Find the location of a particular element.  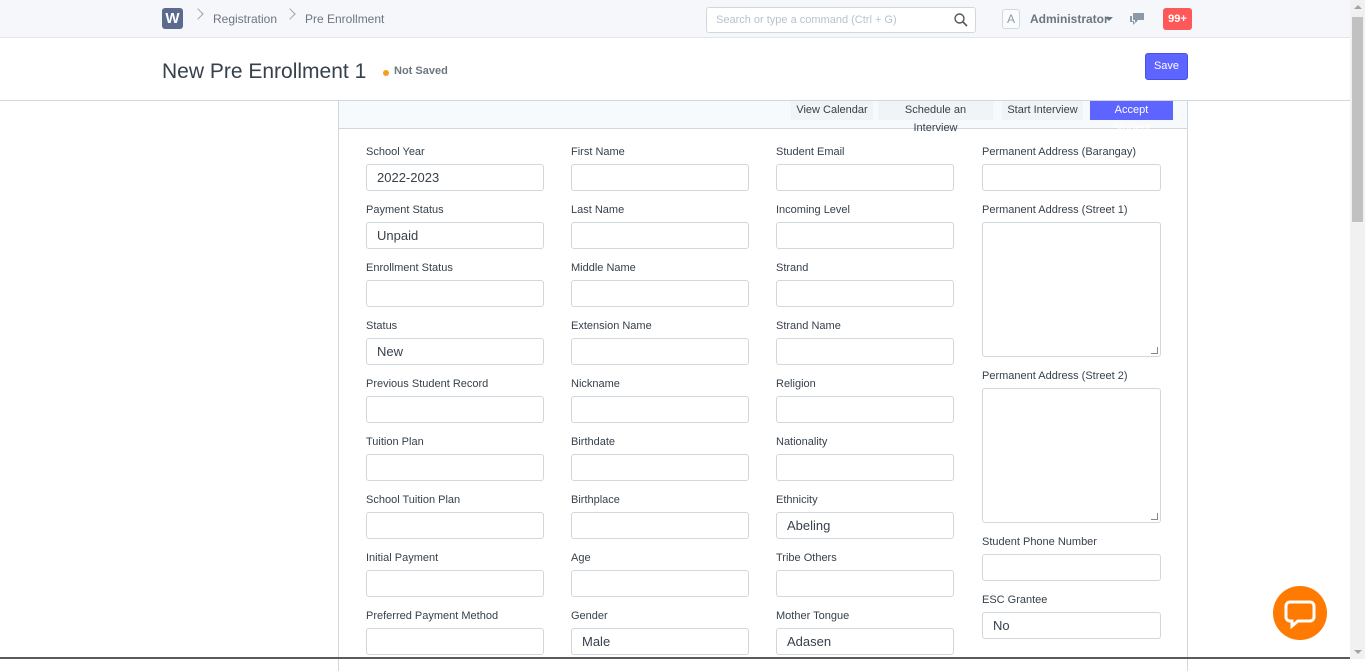

breadcrumb-pre-enrollment: Pre Enrollment is located at coordinates (344, 19).